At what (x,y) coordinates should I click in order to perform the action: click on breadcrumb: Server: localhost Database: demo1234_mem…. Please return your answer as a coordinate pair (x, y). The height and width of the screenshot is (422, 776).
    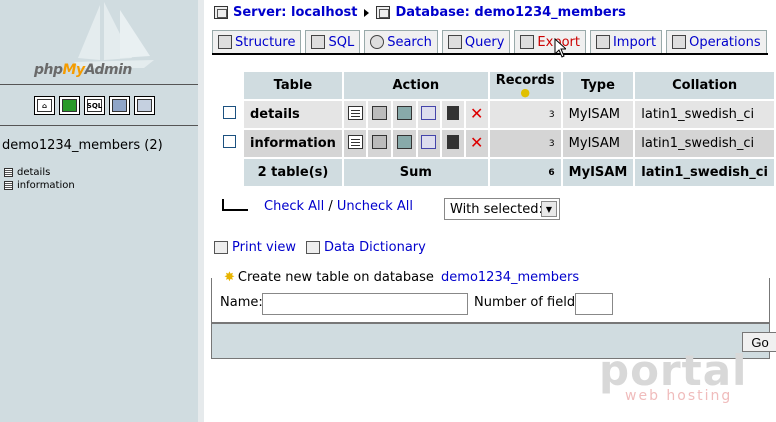
    Looking at the image, I should click on (420, 12).